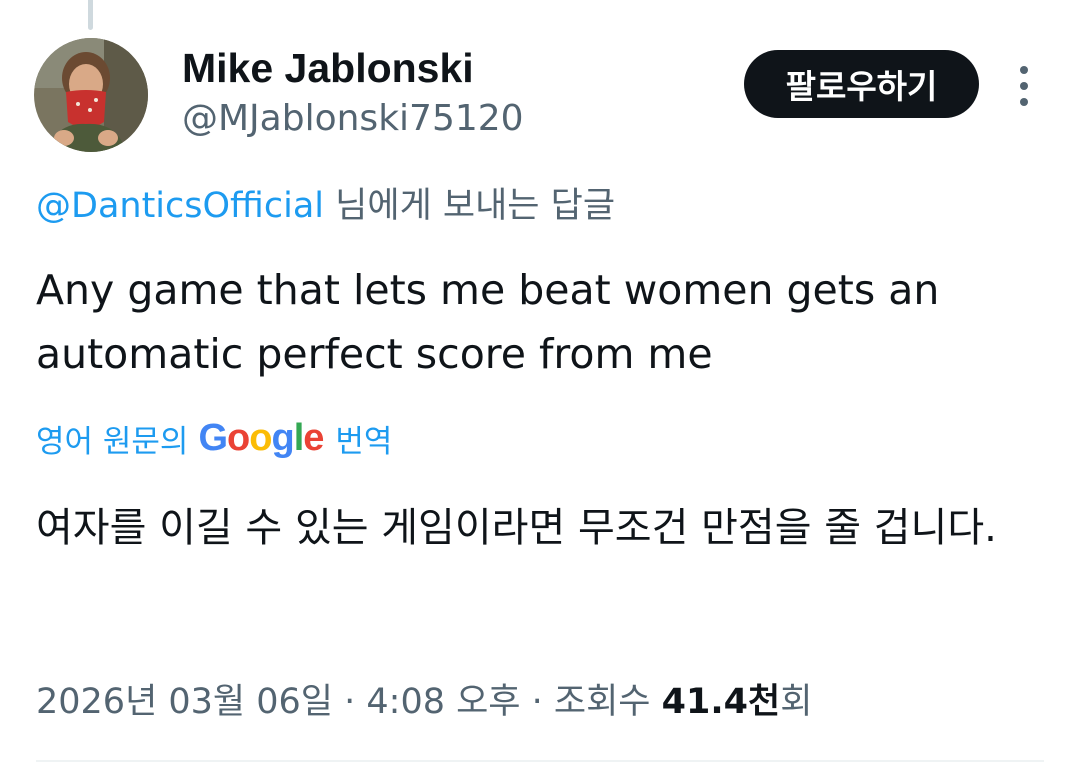 This screenshot has width=1080, height=764. I want to click on translate-link: 영어 원문의 Google 번역, so click(214, 438).